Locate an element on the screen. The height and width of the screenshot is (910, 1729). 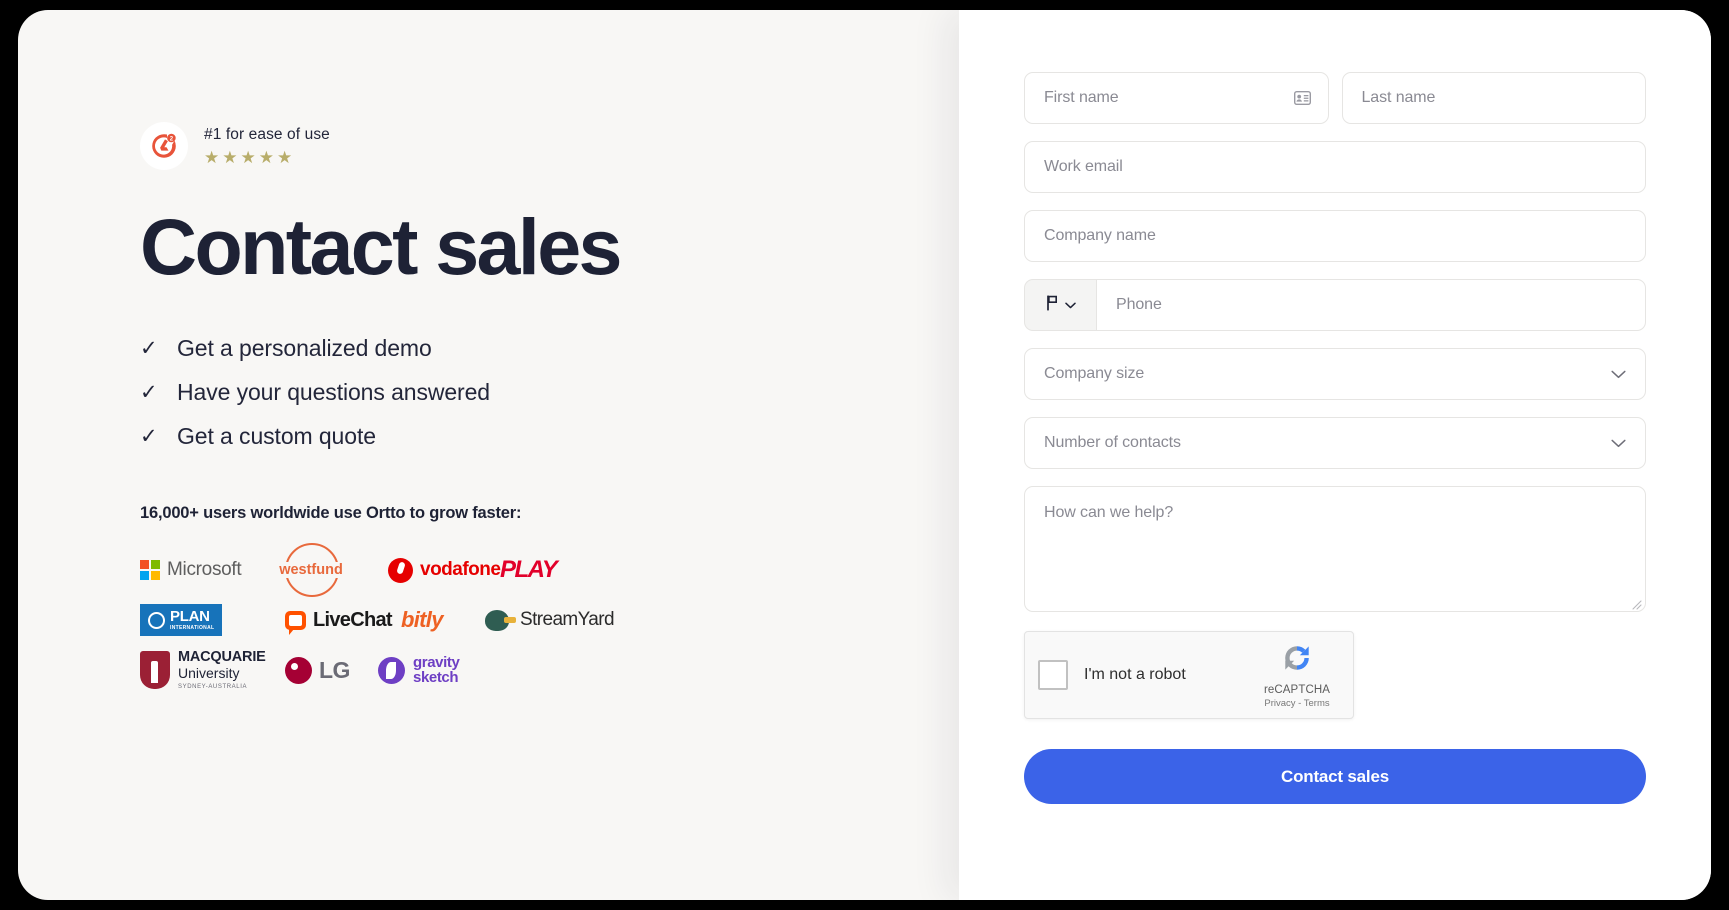
phone-field: Phone is located at coordinates (1371, 305).